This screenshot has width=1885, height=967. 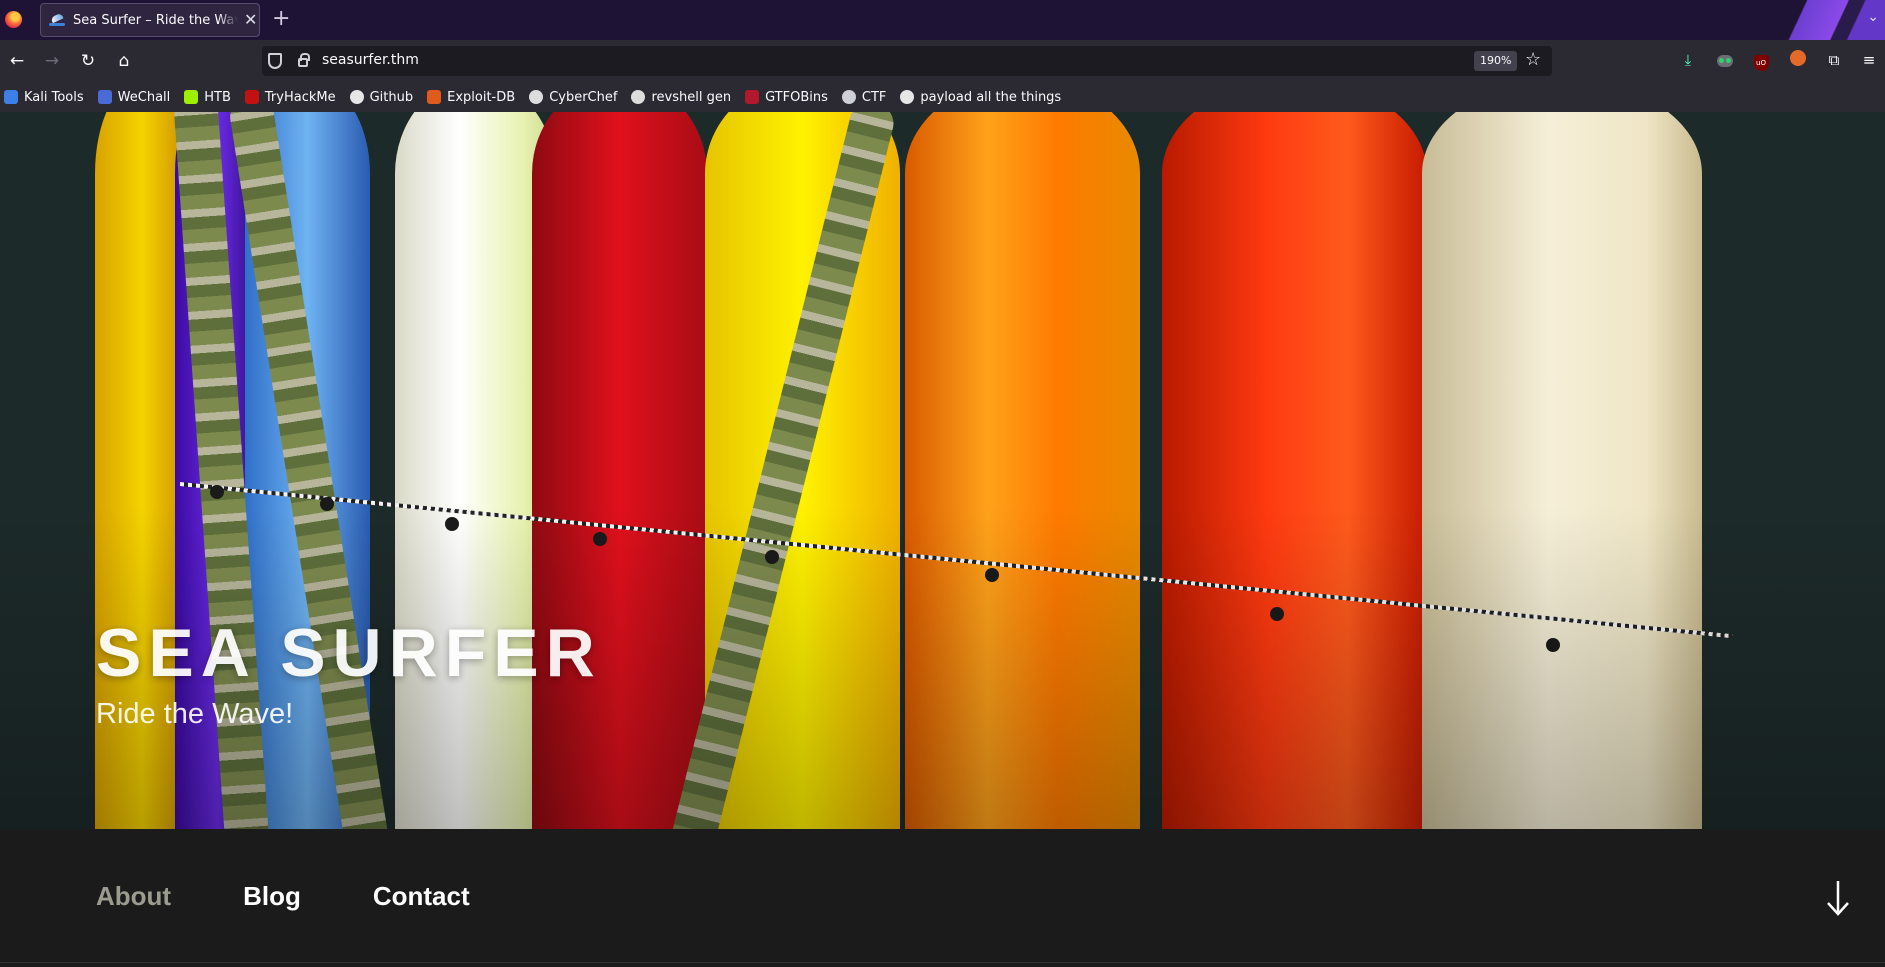 What do you see at coordinates (1834, 60) in the screenshot?
I see `extensions-puzzle-icon: ⧉` at bounding box center [1834, 60].